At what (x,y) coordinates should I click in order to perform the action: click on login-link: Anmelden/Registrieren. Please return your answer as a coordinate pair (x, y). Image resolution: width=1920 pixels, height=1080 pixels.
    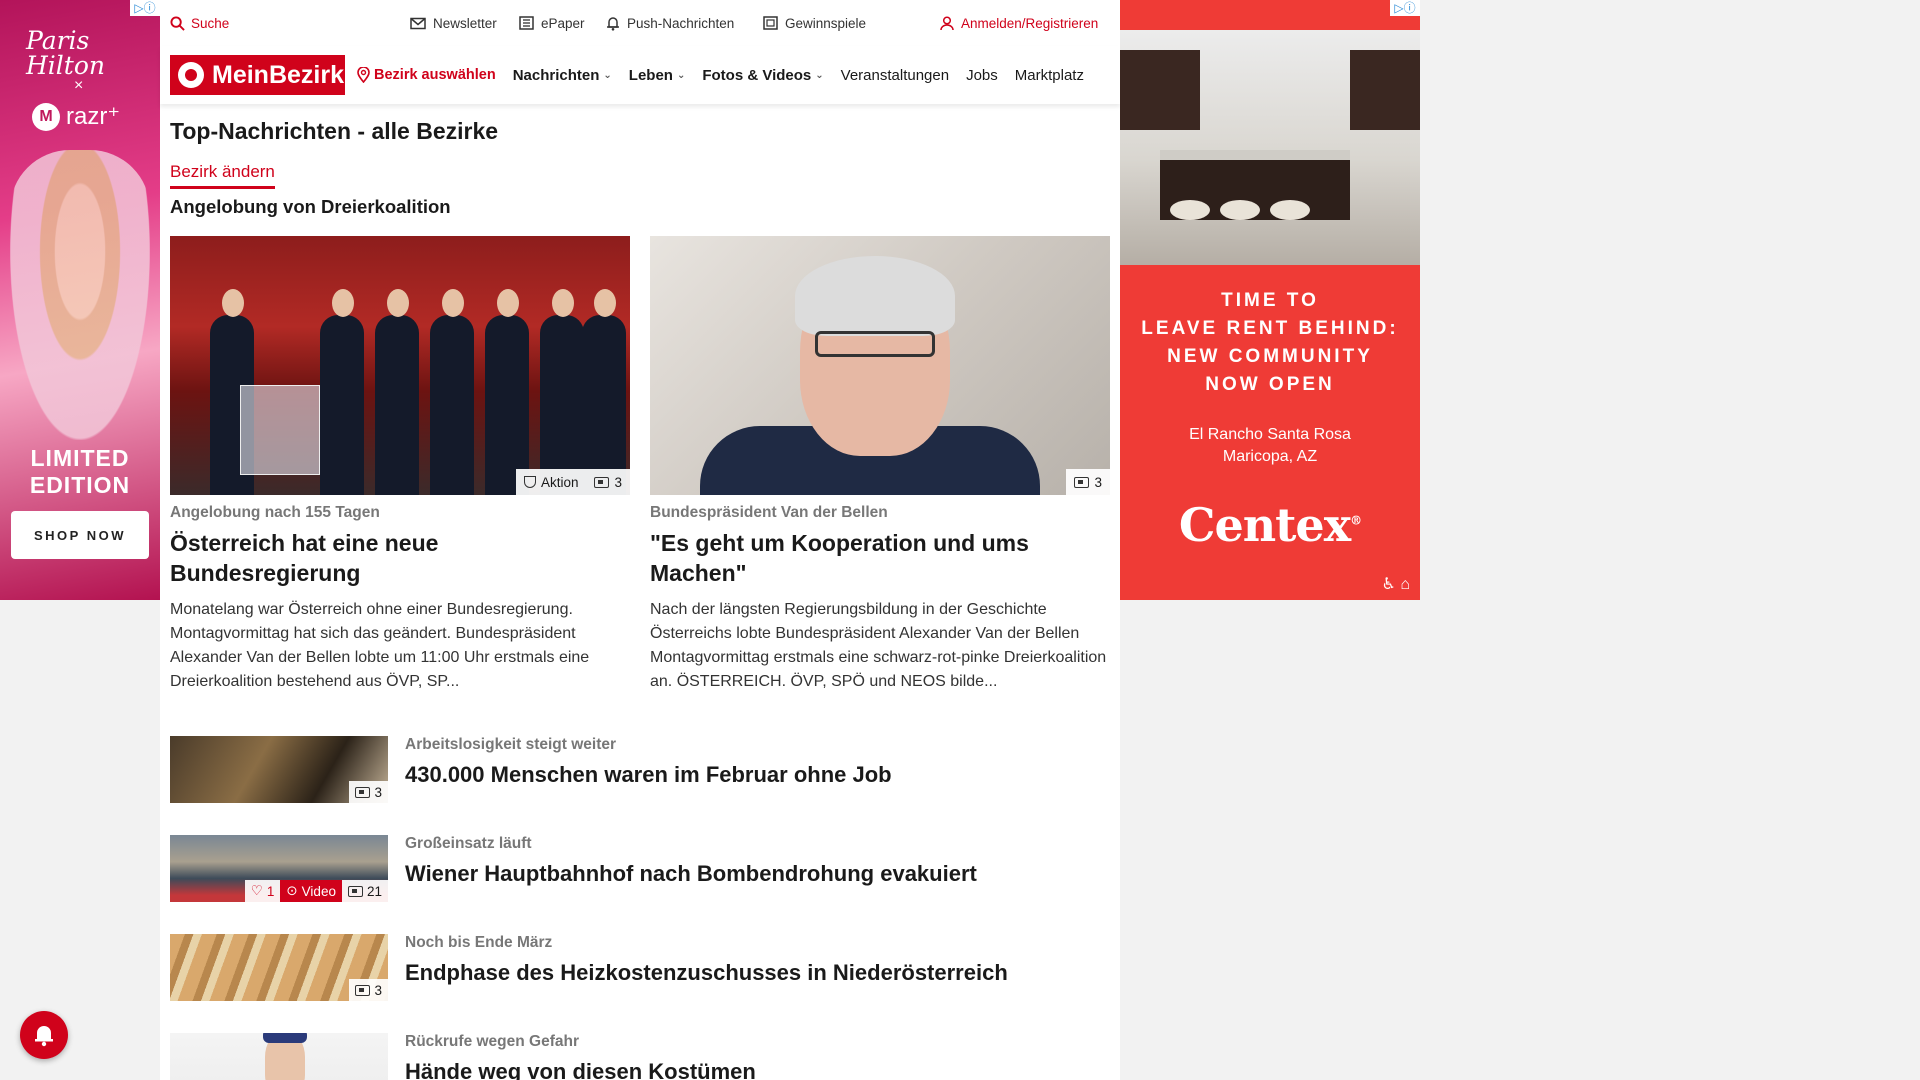
    Looking at the image, I should click on (1019, 23).